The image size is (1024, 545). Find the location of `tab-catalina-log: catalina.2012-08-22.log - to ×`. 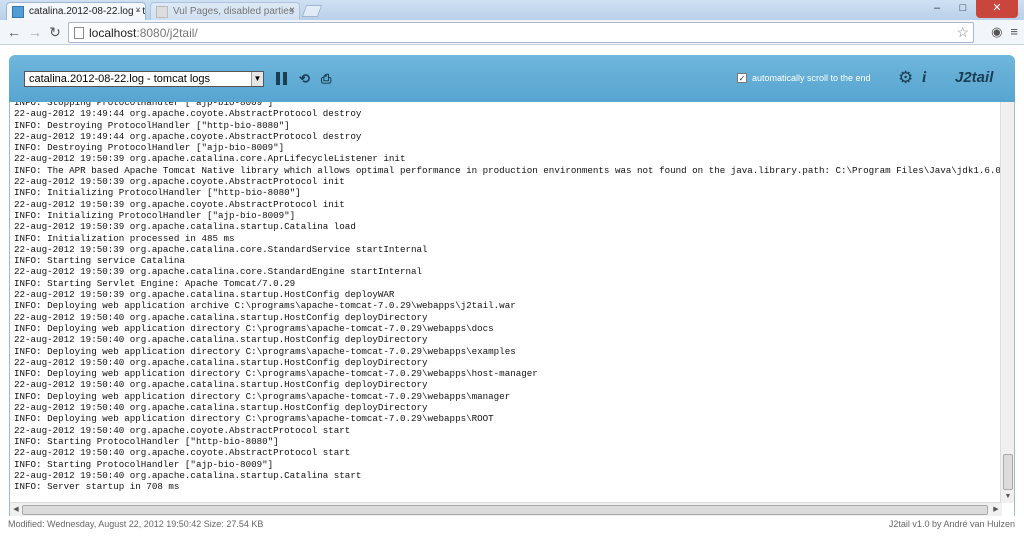

tab-catalina-log: catalina.2012-08-22.log - to × is located at coordinates (76, 11).